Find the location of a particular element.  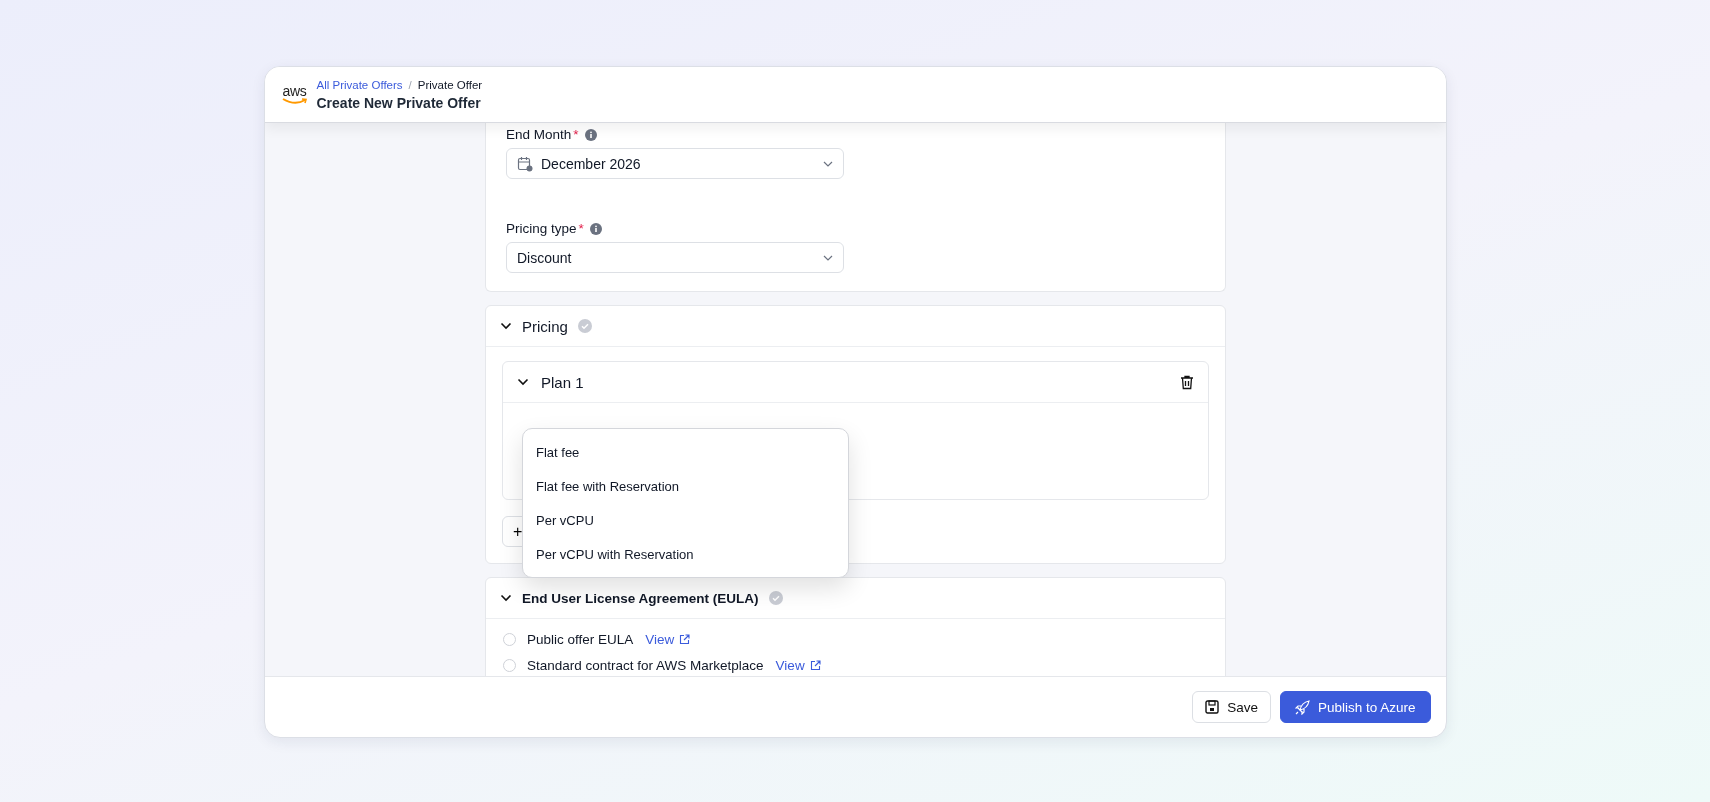

dropdown-option: Flat fee with Reservation is located at coordinates (685, 486).